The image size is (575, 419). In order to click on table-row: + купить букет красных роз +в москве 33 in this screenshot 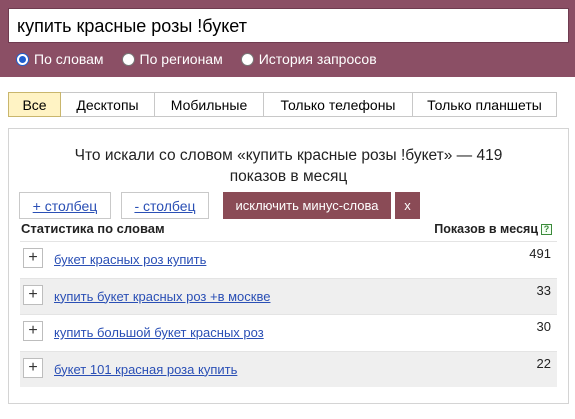, I will do `click(288, 295)`.